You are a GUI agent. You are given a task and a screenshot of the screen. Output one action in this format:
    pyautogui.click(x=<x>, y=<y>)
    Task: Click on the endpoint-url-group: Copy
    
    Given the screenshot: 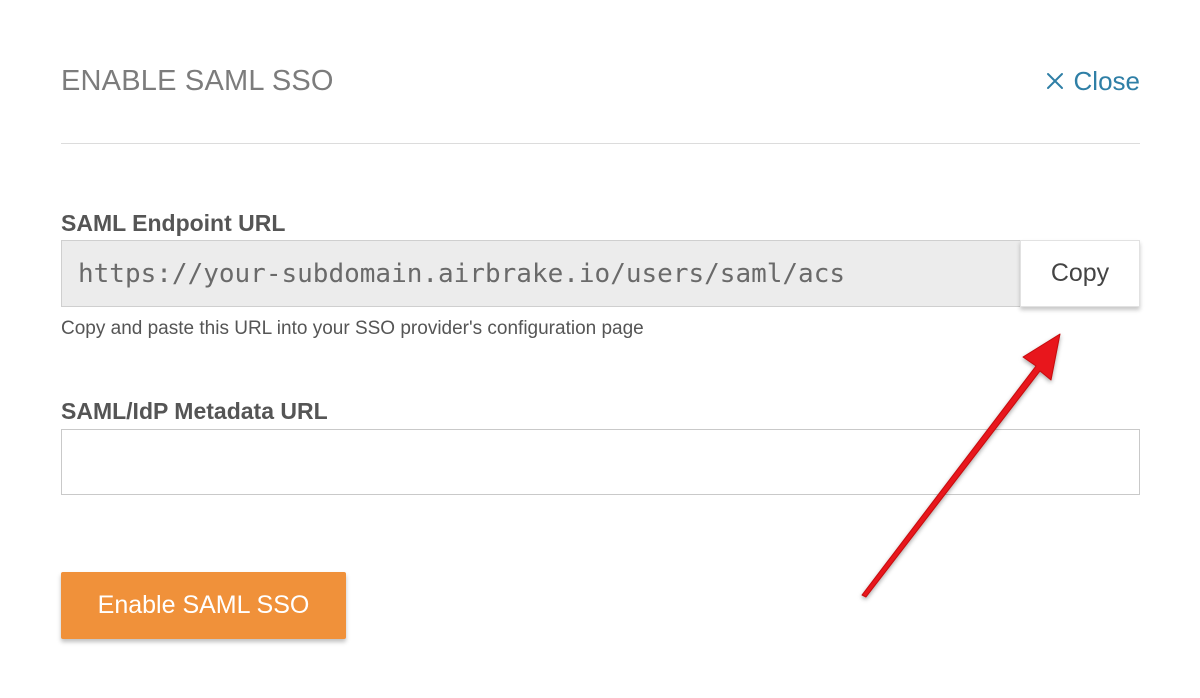 What is the action you would take?
    pyautogui.click(x=600, y=273)
    